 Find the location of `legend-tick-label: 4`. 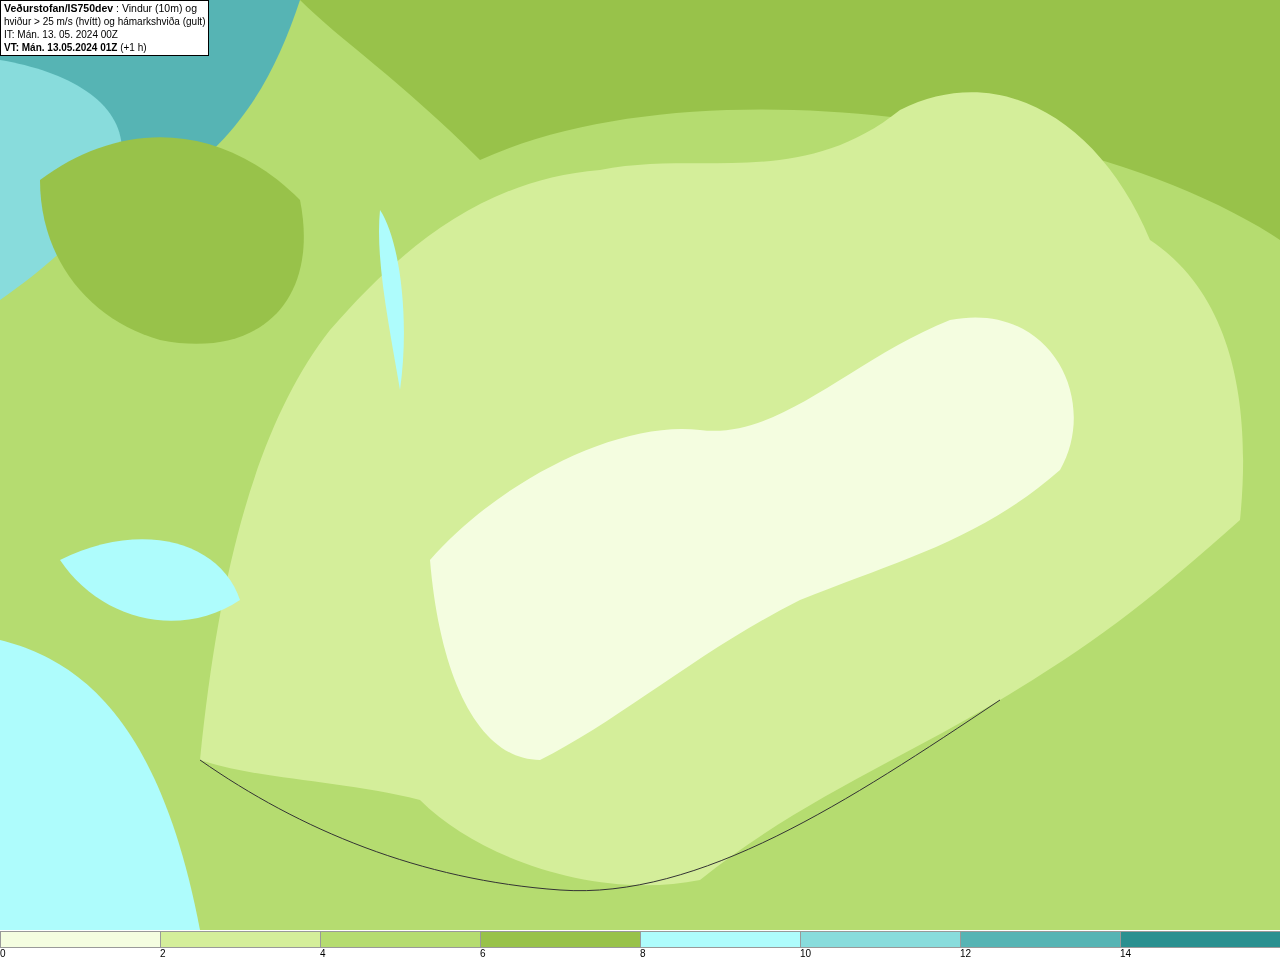

legend-tick-label: 4 is located at coordinates (323, 953).